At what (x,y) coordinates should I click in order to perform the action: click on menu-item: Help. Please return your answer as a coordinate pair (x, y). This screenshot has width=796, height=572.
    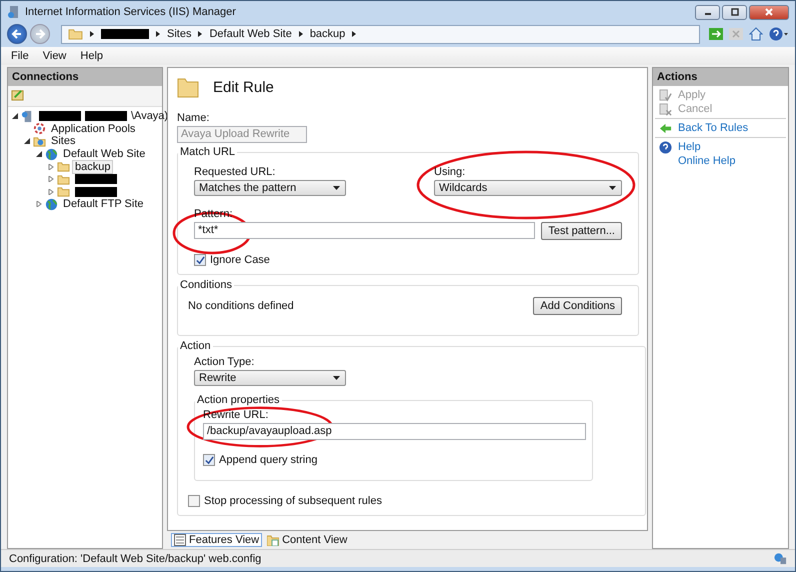
    Looking at the image, I should click on (92, 56).